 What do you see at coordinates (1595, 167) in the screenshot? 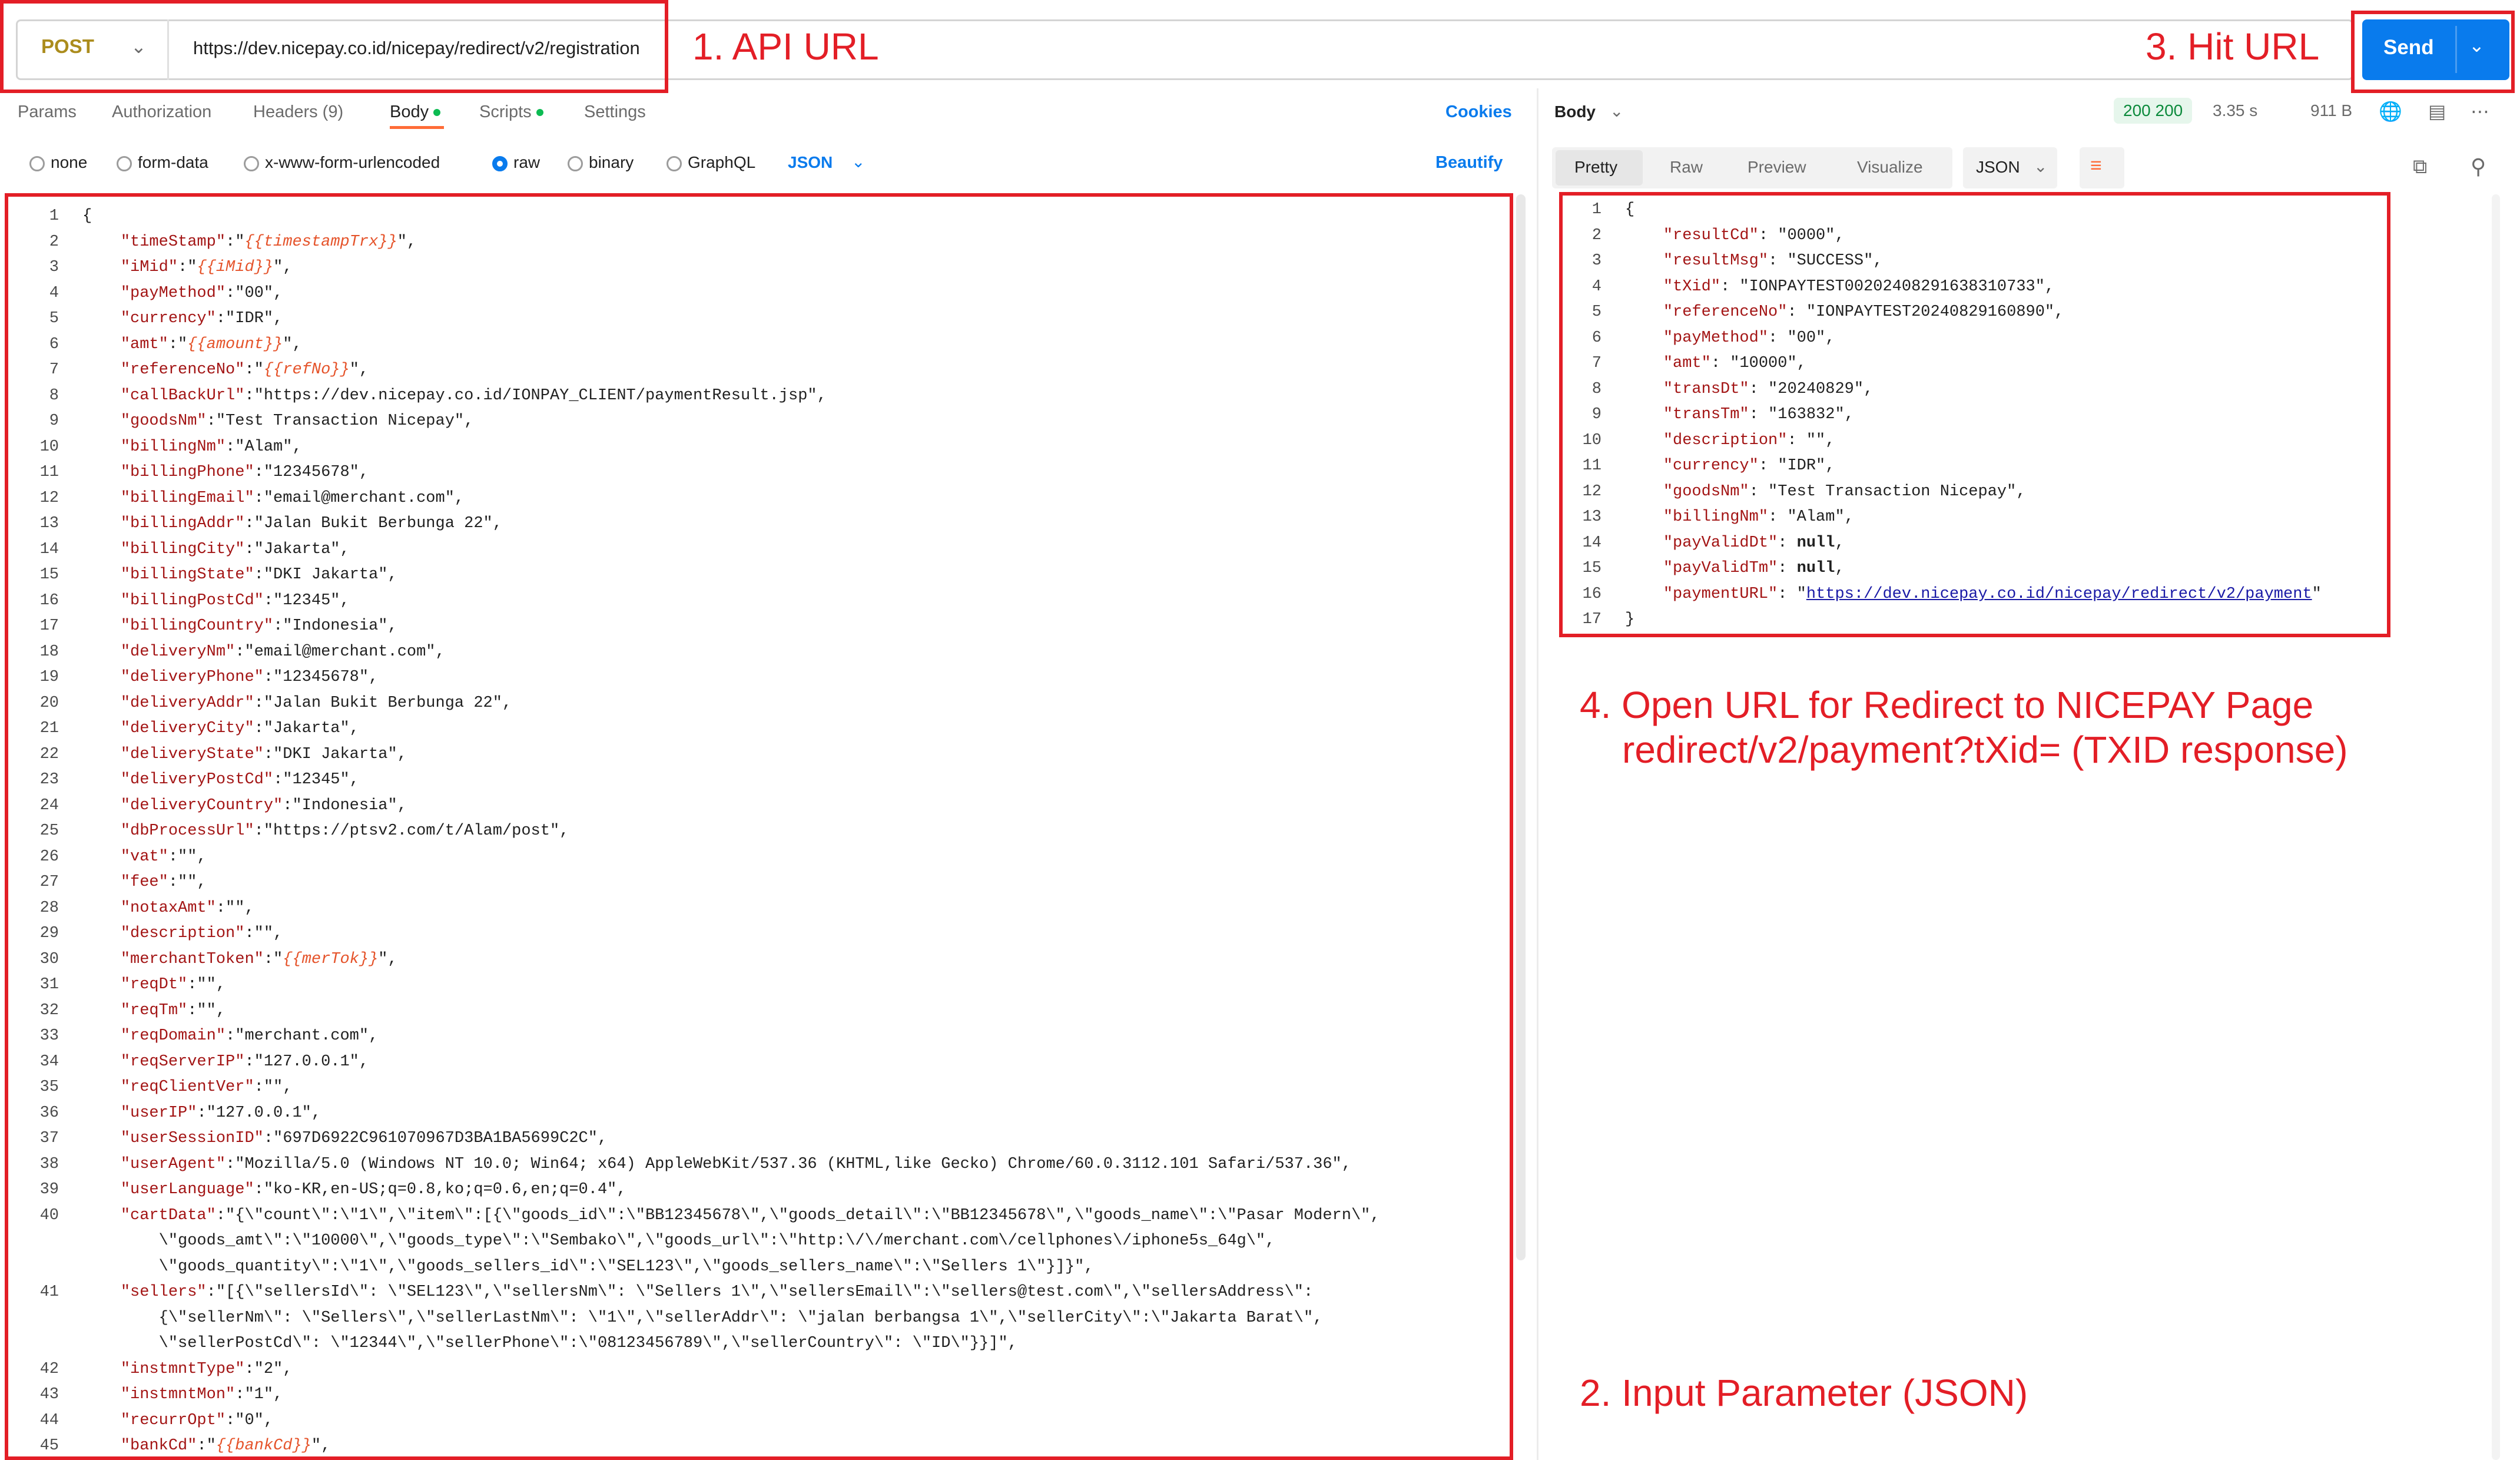
I see `view-tab-pretty: Pretty` at bounding box center [1595, 167].